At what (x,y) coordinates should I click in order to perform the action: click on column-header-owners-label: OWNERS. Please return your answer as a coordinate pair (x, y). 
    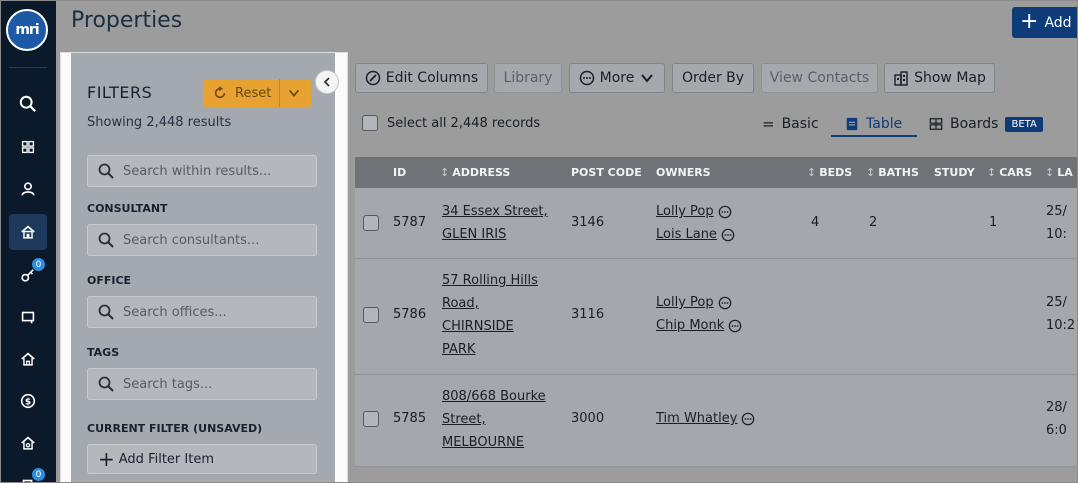
    Looking at the image, I should click on (683, 172).